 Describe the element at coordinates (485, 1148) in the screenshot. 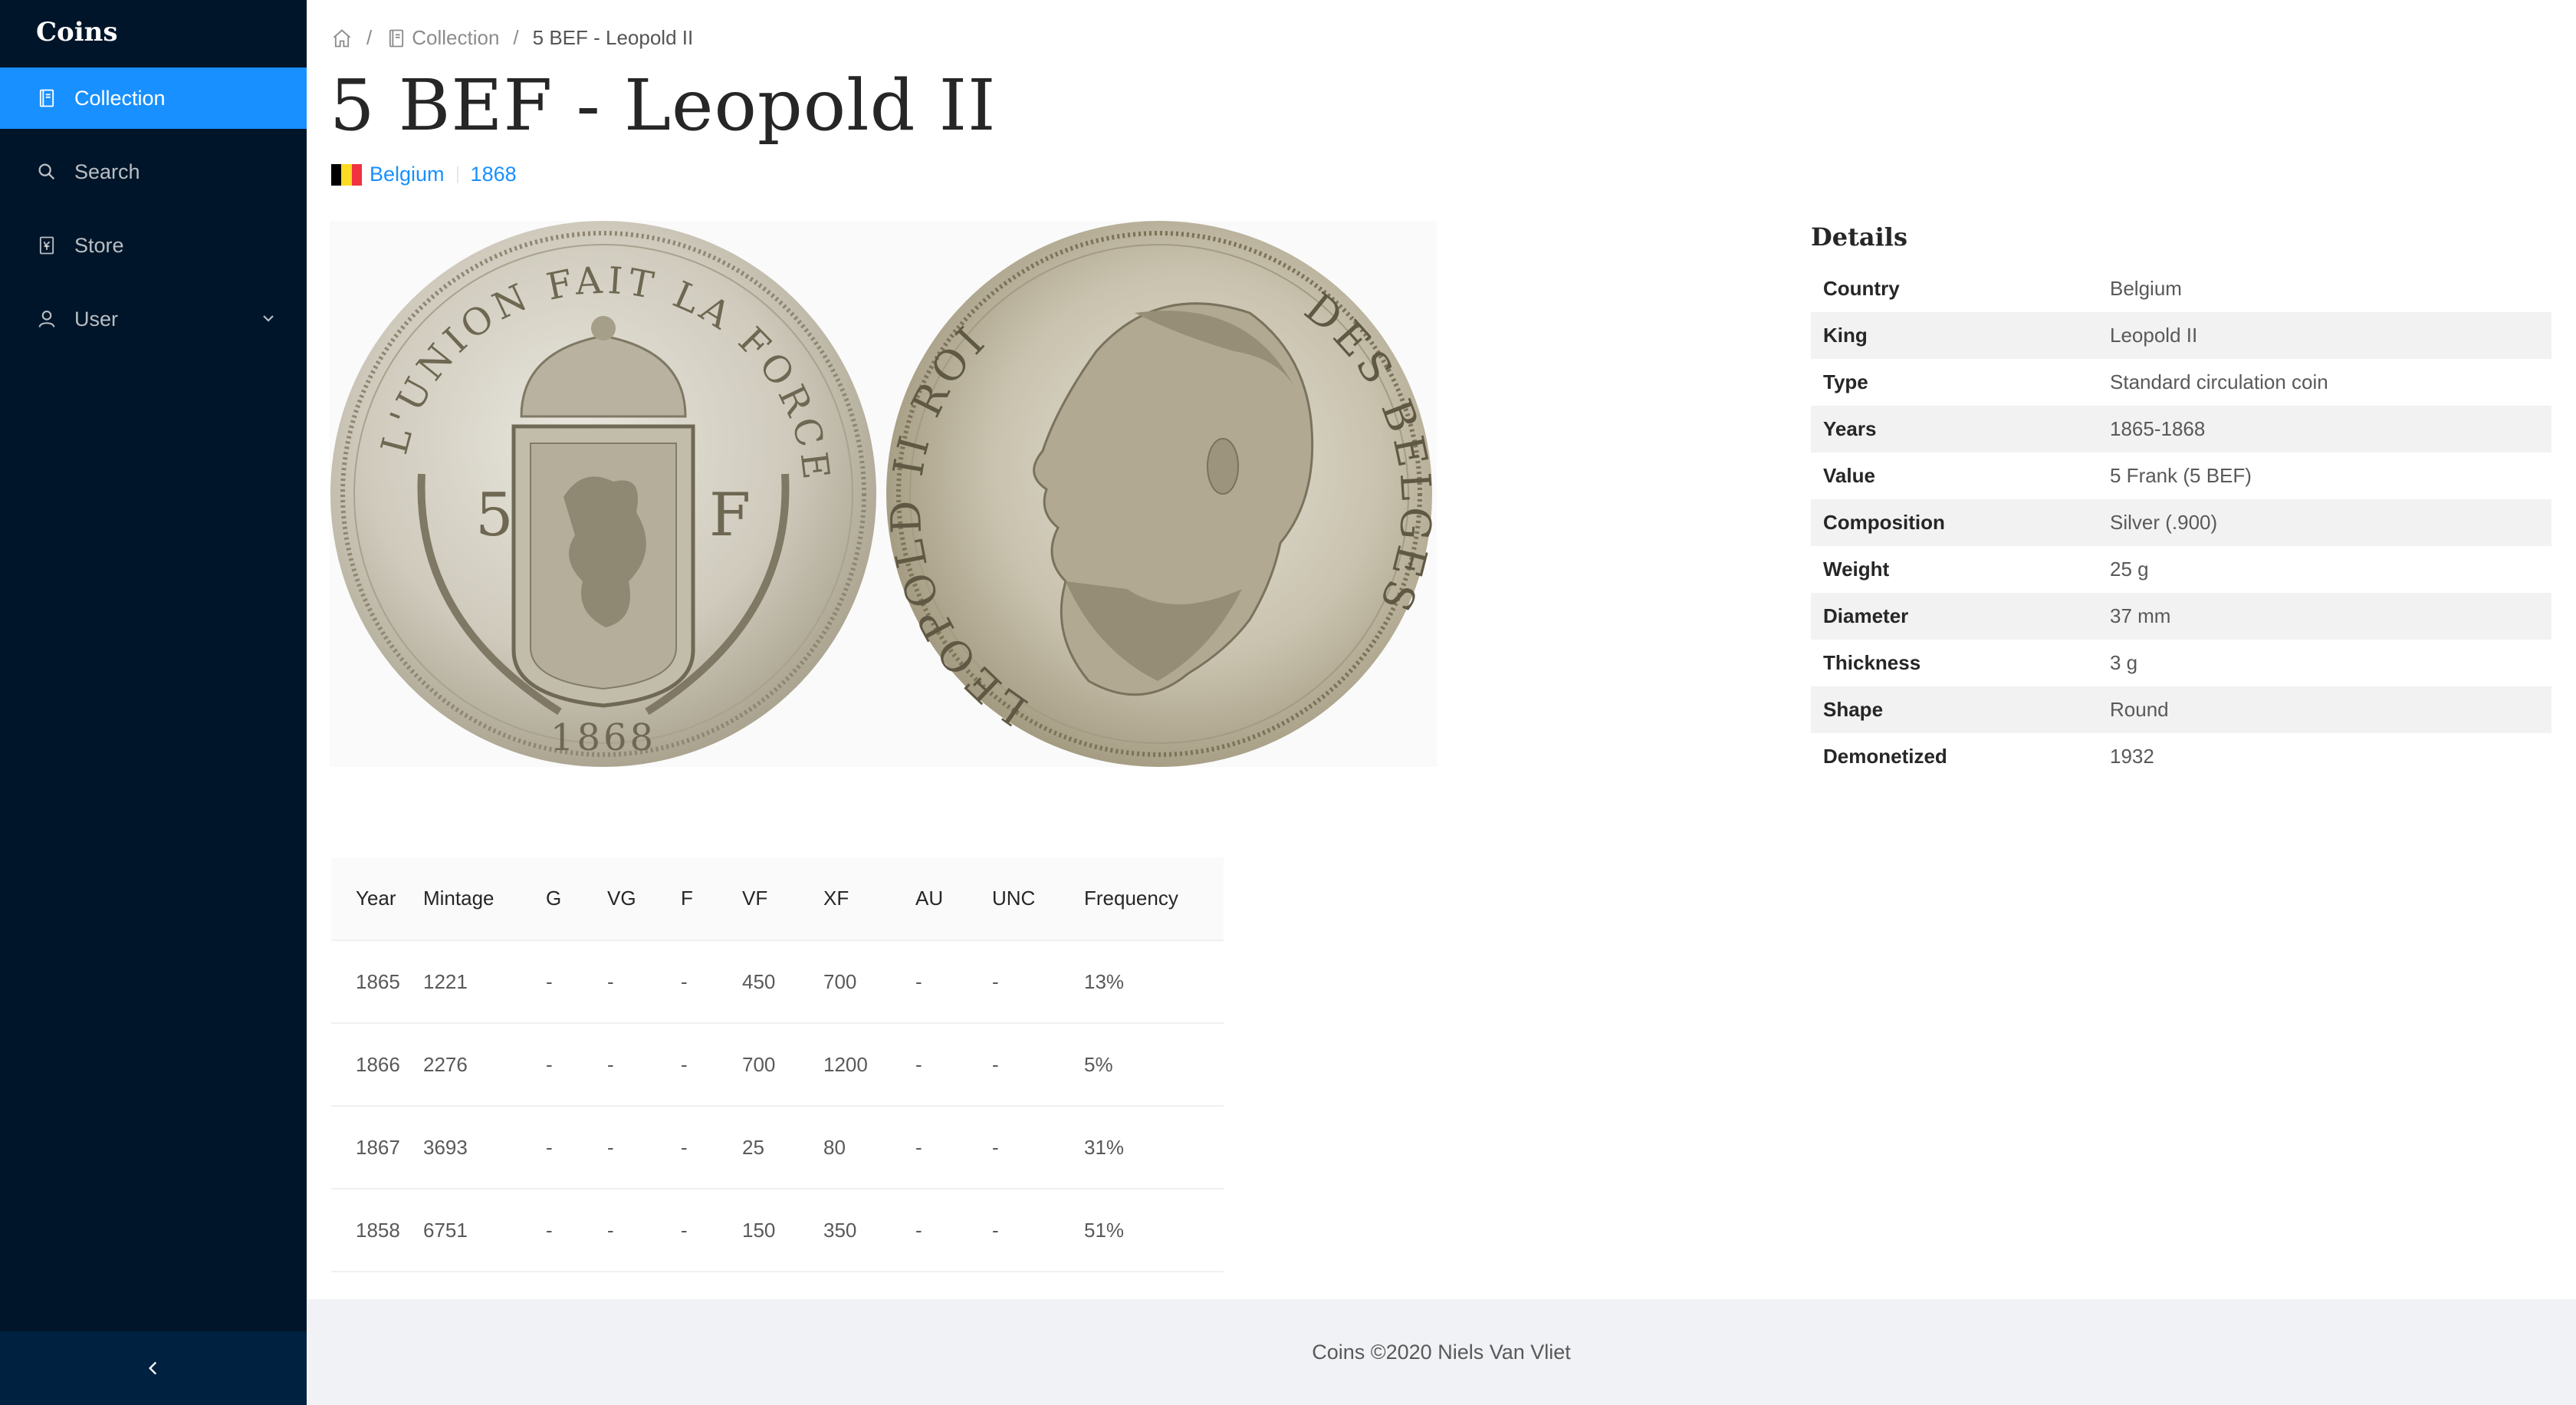

I see `table-cell: 3693` at that location.